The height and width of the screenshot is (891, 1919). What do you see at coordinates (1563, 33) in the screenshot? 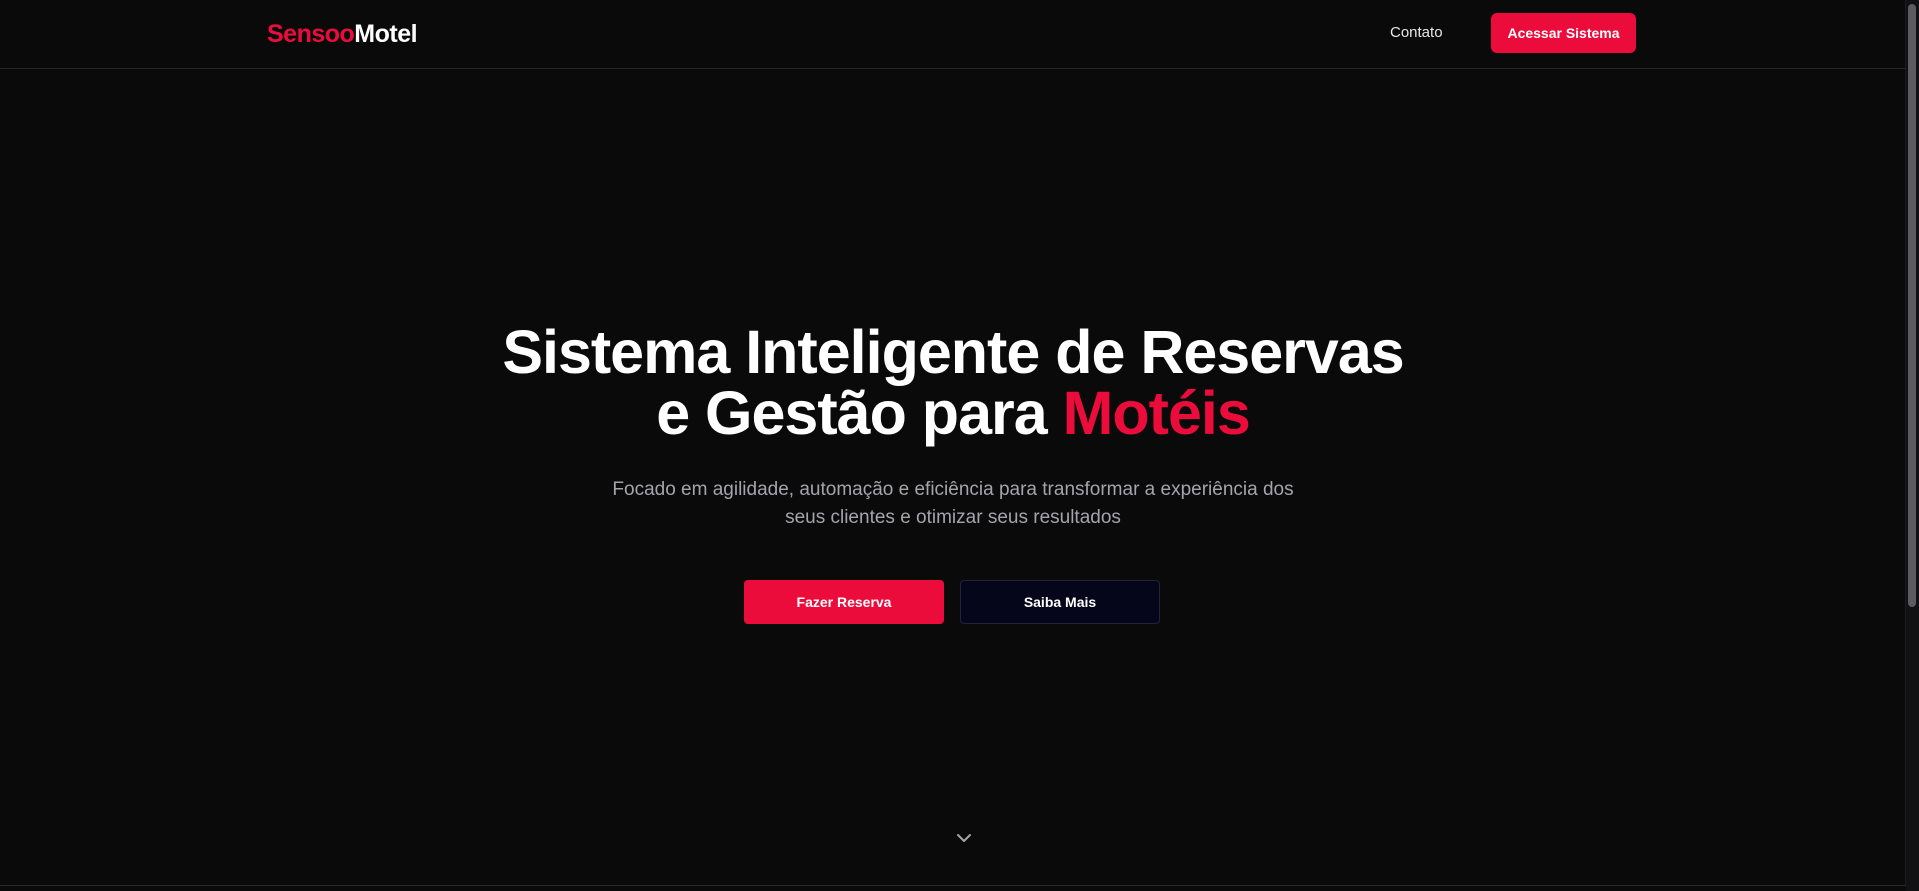
I see `access-system-button: Acessar Sistema` at bounding box center [1563, 33].